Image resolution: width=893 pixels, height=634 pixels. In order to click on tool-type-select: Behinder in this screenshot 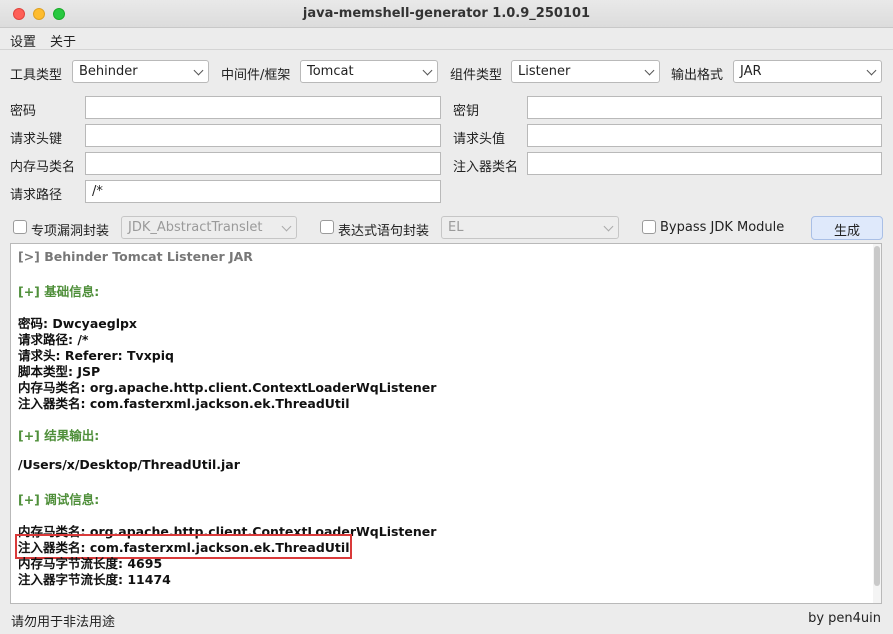, I will do `click(140, 71)`.